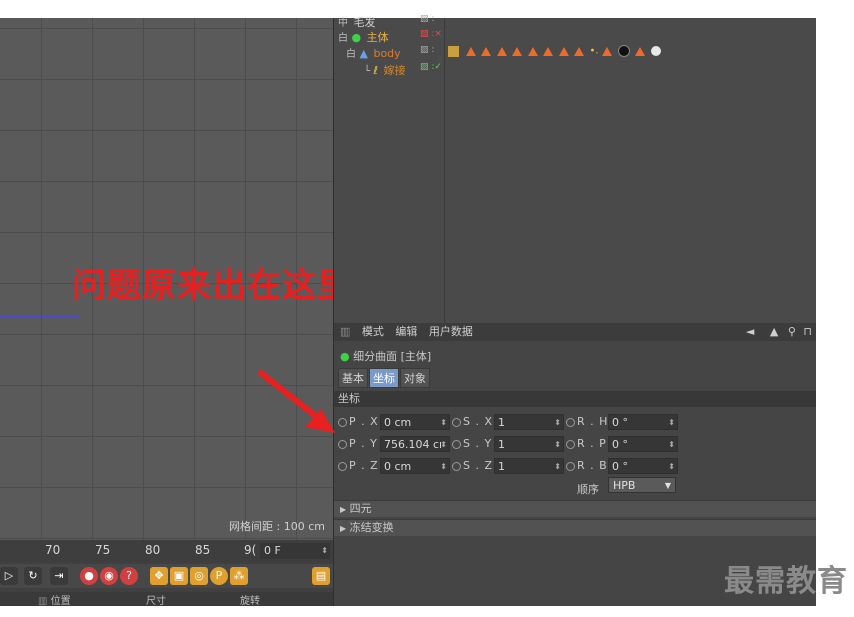  What do you see at coordinates (384, 378) in the screenshot?
I see `tab-coord: 坐标` at bounding box center [384, 378].